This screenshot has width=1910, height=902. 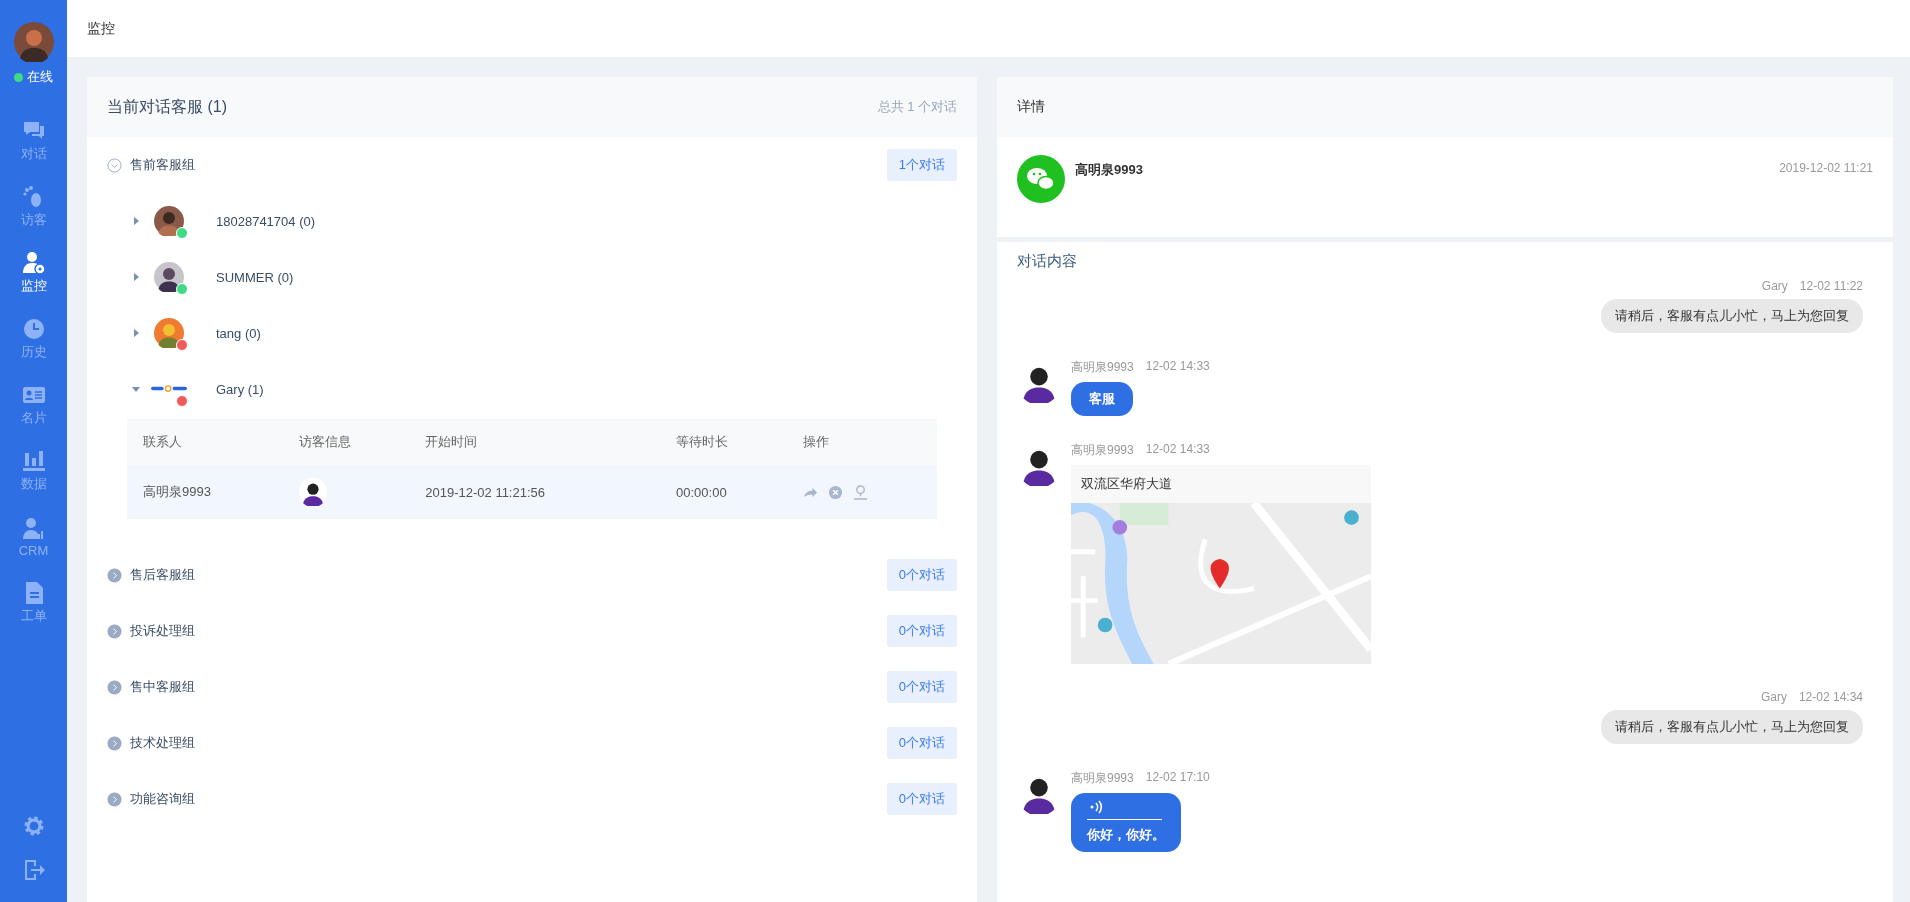 What do you see at coordinates (508, 165) in the screenshot?
I see `group-name: 售前客服组` at bounding box center [508, 165].